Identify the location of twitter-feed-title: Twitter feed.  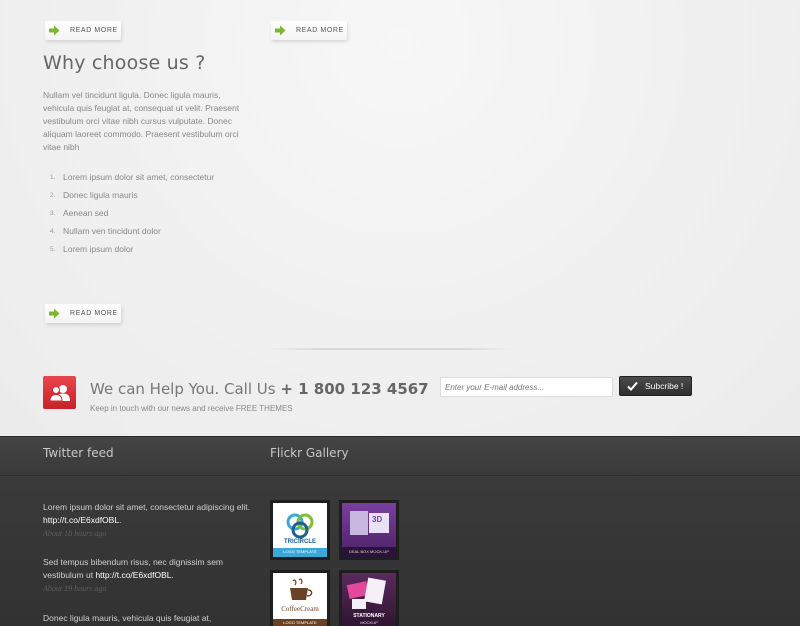
(78, 453).